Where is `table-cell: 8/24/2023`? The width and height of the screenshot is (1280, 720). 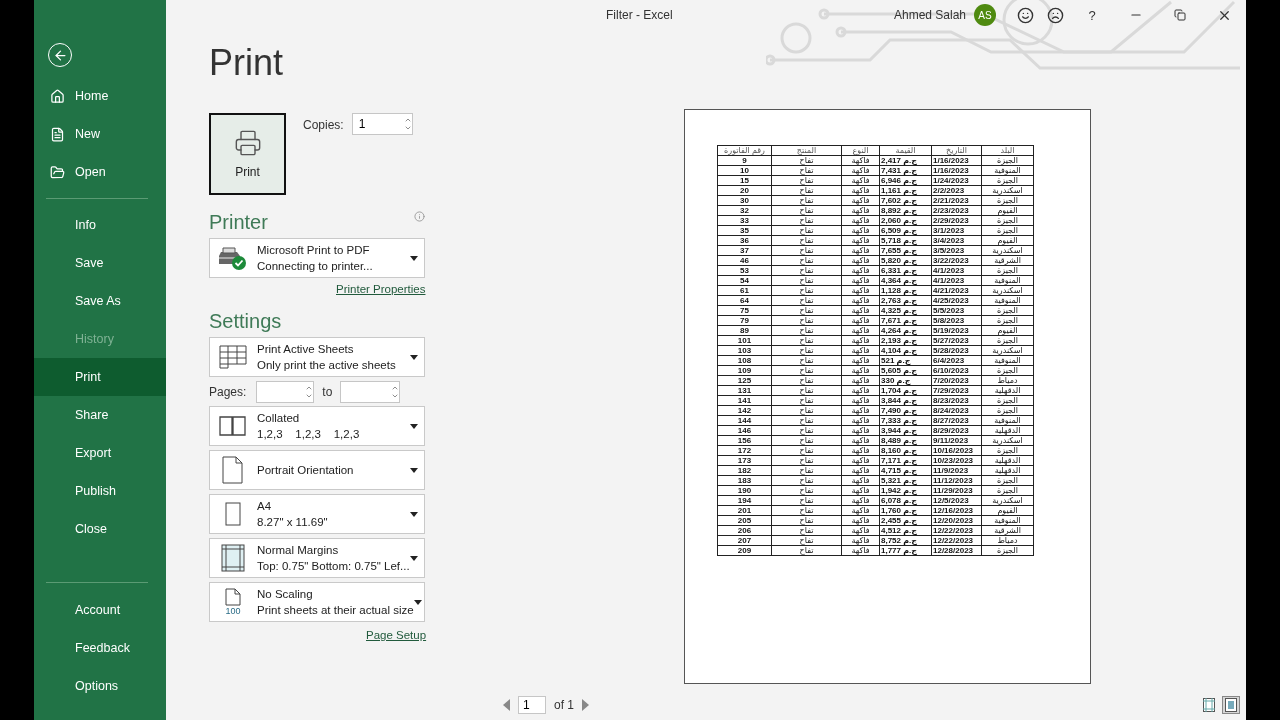 table-cell: 8/24/2023 is located at coordinates (956, 410).